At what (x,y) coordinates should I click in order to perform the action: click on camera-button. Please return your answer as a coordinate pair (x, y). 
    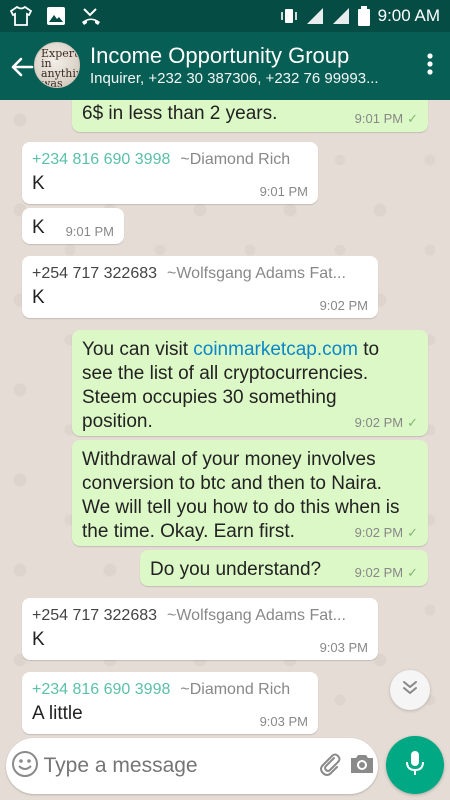
    Looking at the image, I should click on (362, 766).